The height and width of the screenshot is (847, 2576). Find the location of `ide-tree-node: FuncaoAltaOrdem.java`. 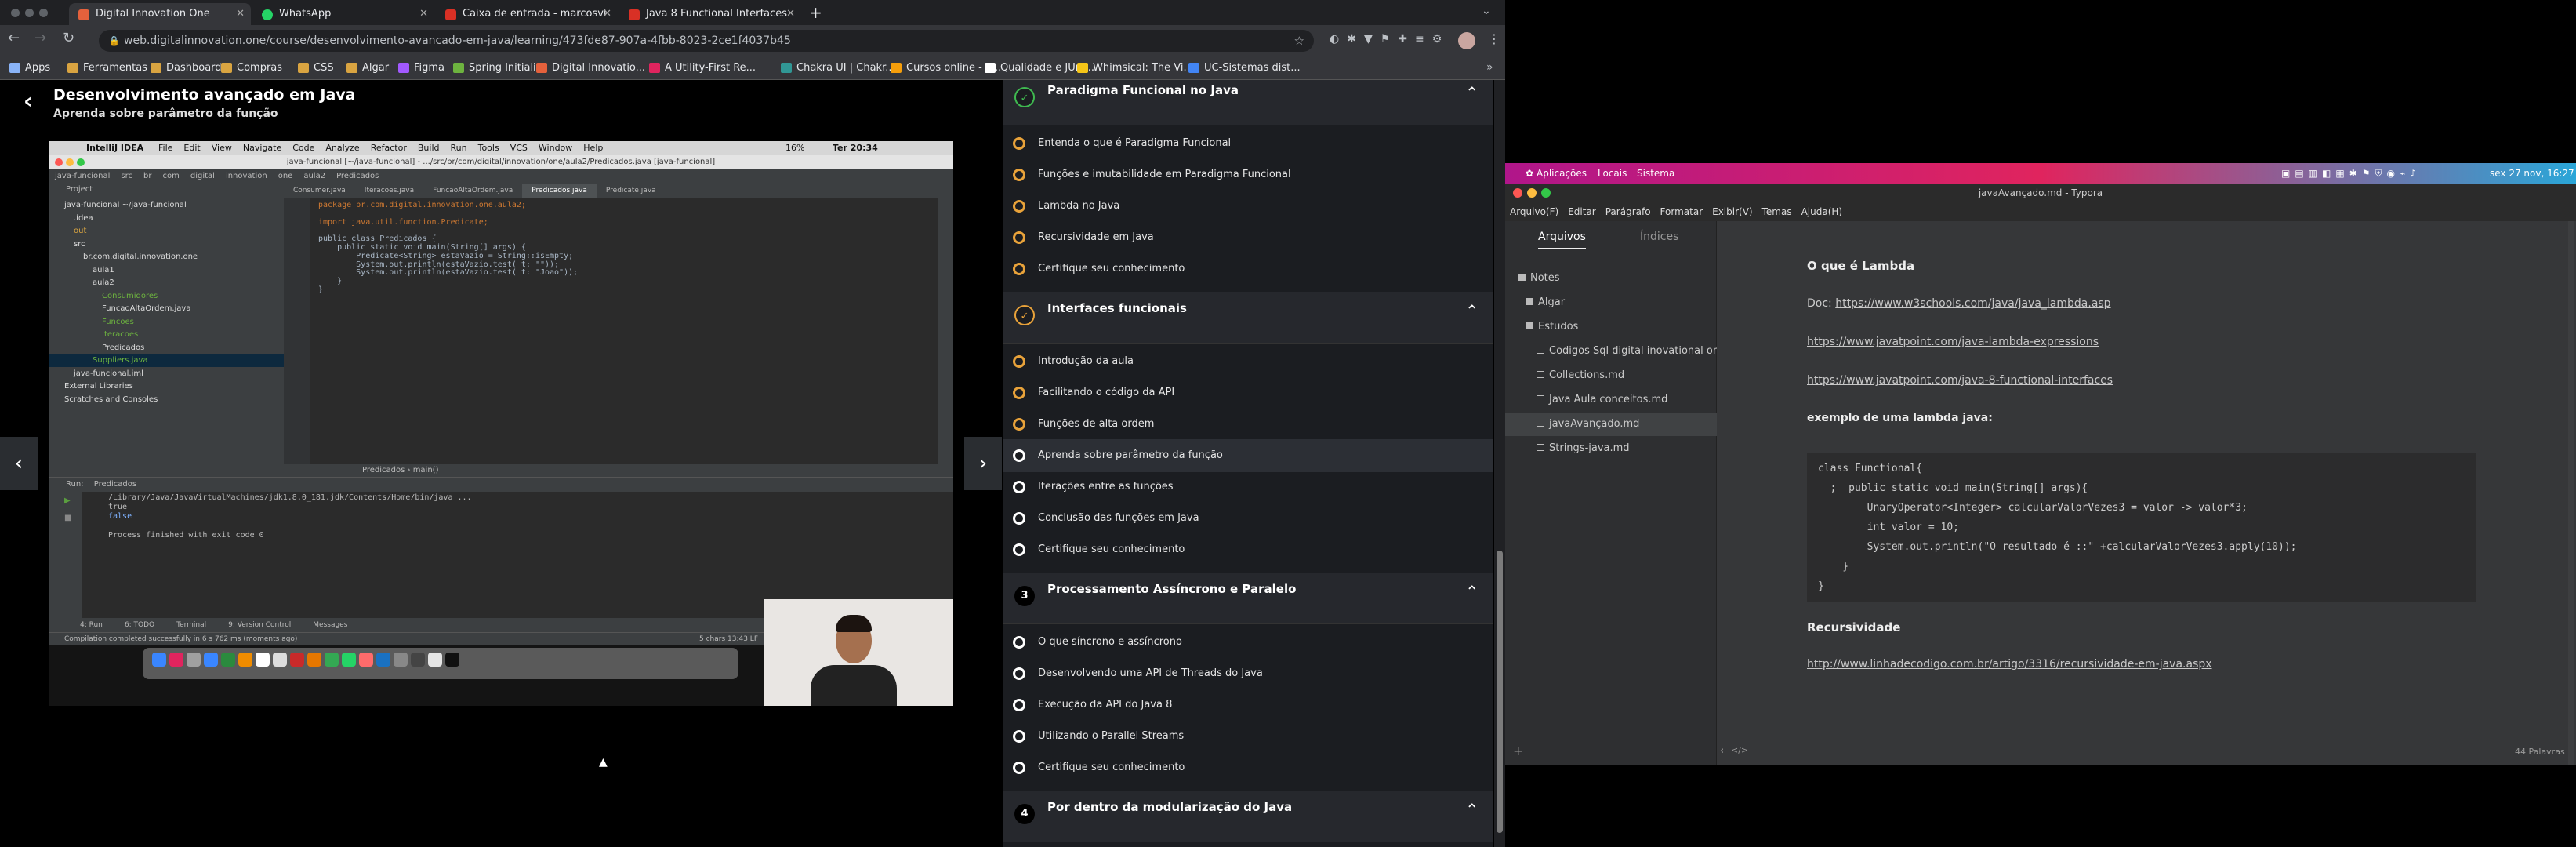

ide-tree-node: FuncaoAltaOrdem.java is located at coordinates (166, 309).